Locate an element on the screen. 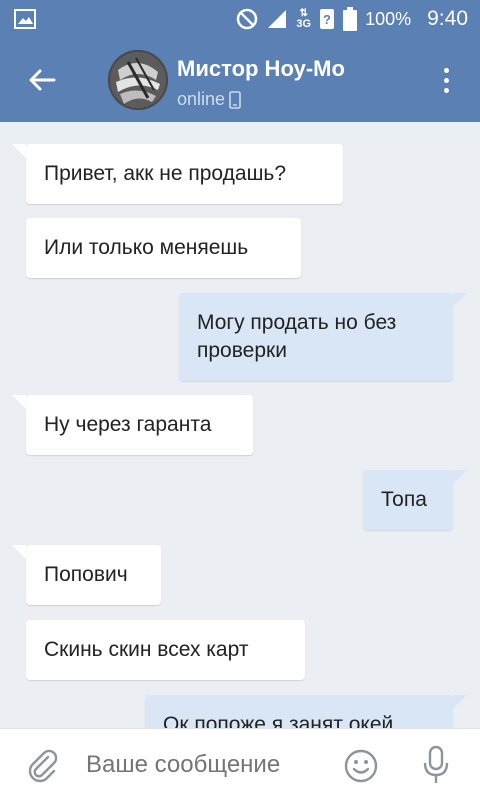 This screenshot has width=480, height=800. message-bubble-incoming: Или только меняешь is located at coordinates (163, 248).